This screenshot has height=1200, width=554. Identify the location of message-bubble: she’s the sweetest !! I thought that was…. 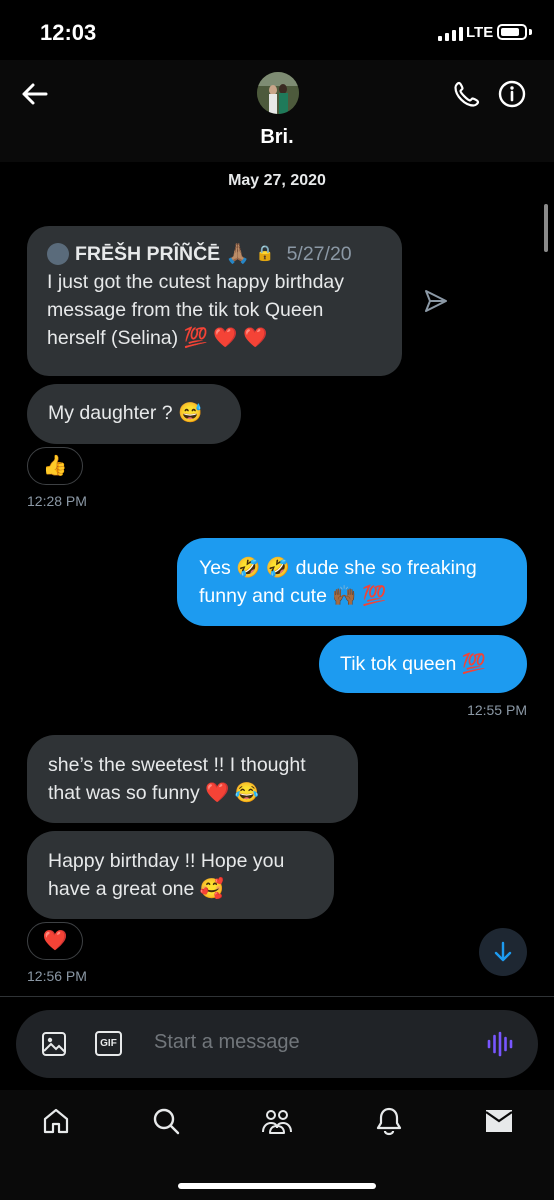
(192, 779).